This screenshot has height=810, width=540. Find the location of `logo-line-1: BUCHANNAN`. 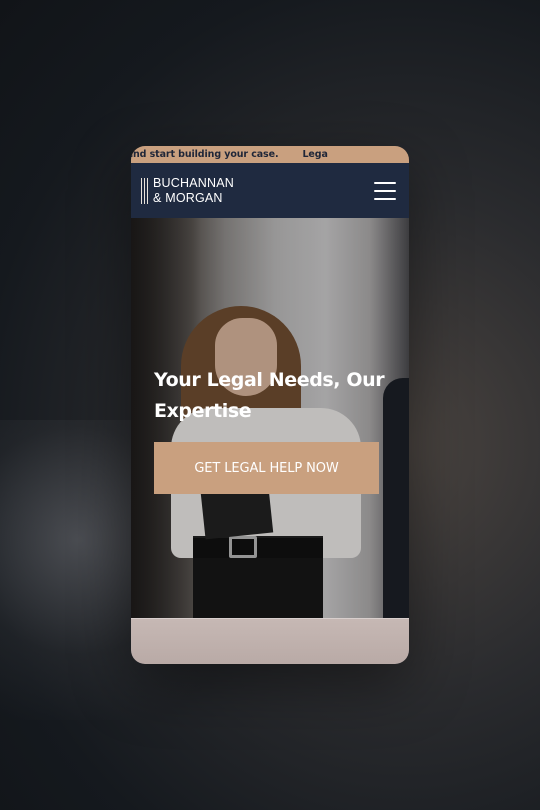

logo-line-1: BUCHANNAN is located at coordinates (193, 182).